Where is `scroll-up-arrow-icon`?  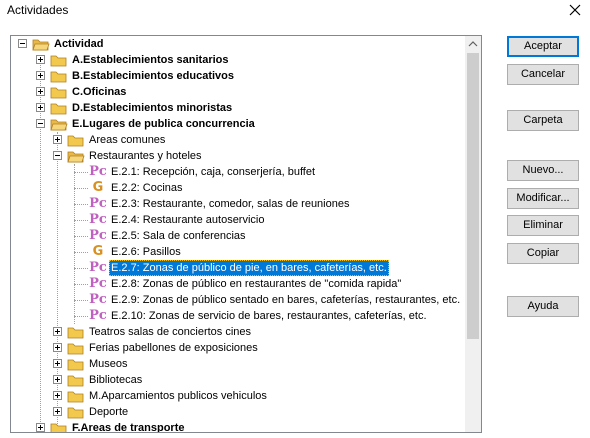 scroll-up-arrow-icon is located at coordinates (473, 44).